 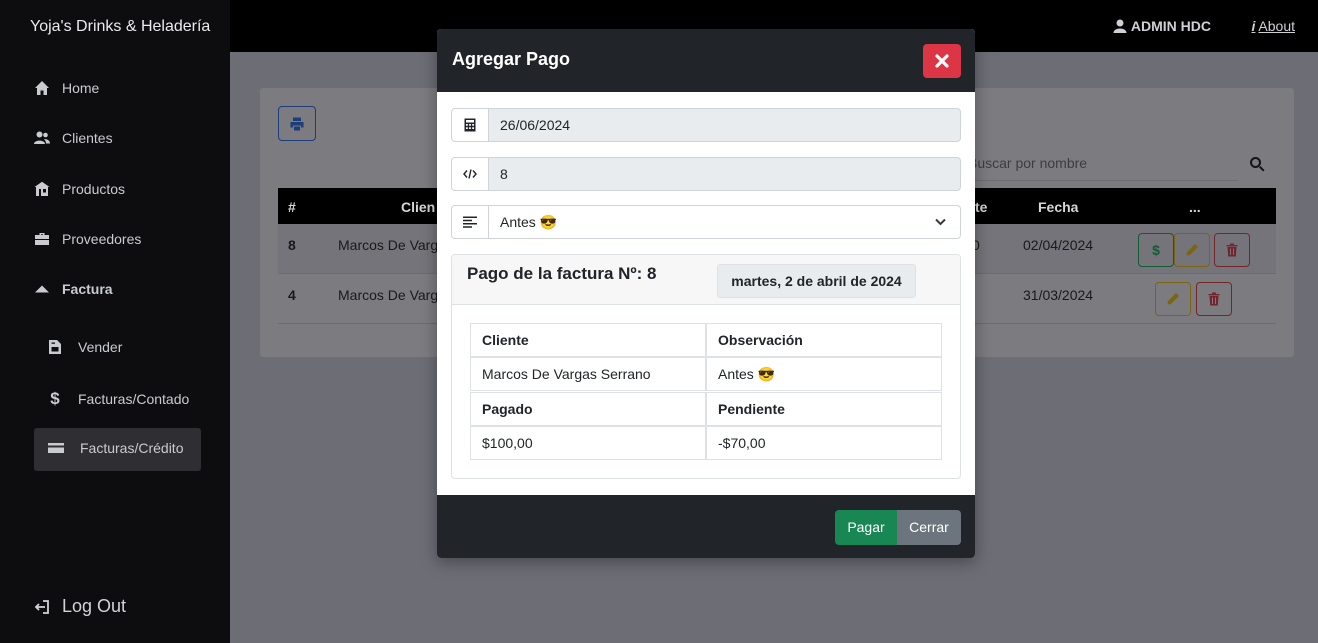 I want to click on sidebar-item-home: Home, so click(x=66, y=88).